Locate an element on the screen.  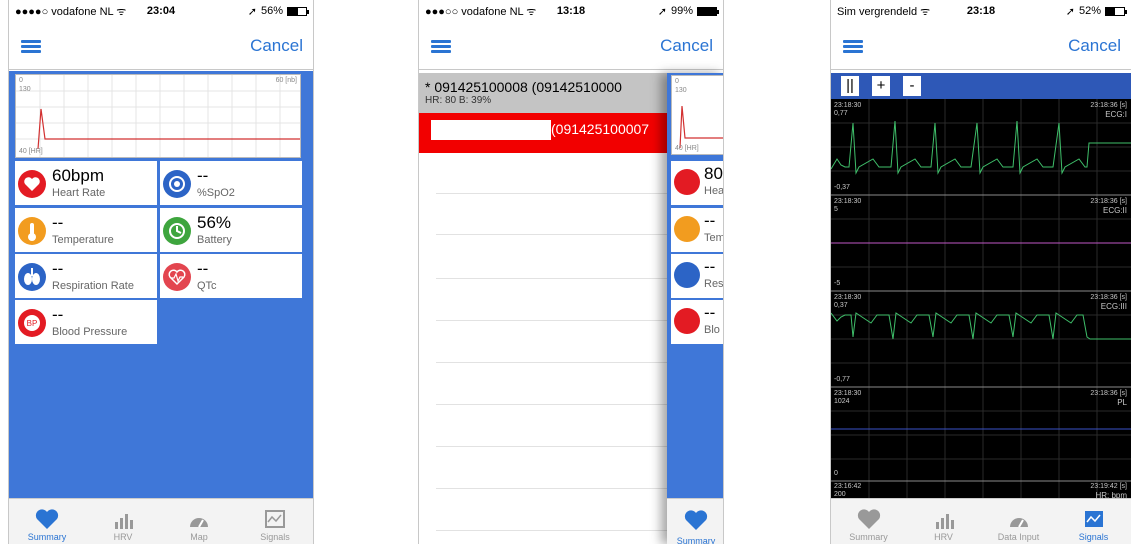
heart-rate-line is located at coordinates (168, 129).